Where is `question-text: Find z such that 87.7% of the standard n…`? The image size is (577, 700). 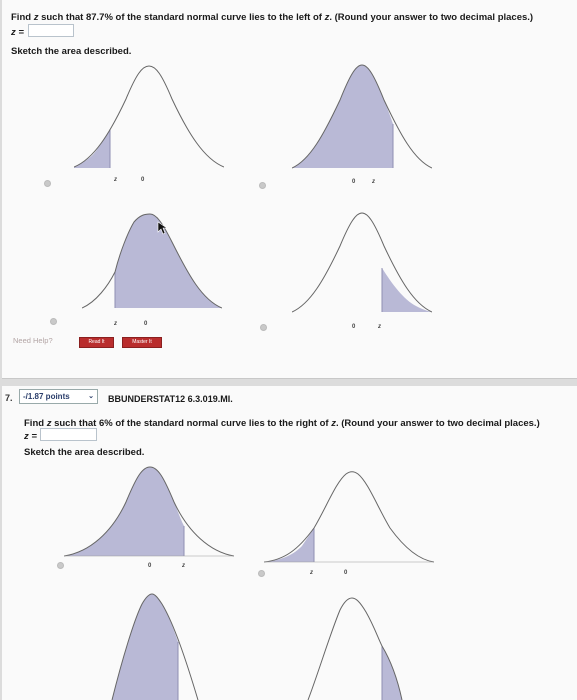
question-text: Find z such that 87.7% of the standard n… is located at coordinates (272, 17).